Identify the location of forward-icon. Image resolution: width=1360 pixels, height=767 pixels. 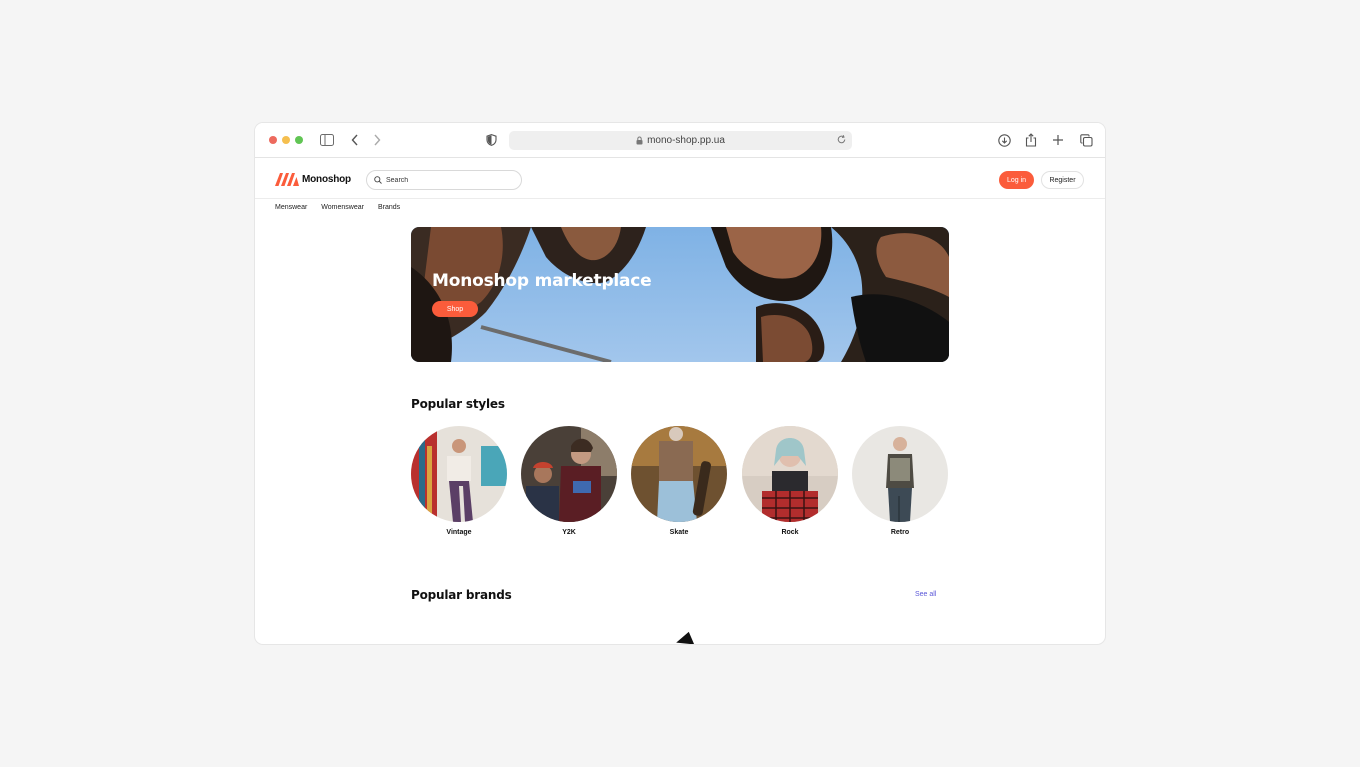
(377, 140).